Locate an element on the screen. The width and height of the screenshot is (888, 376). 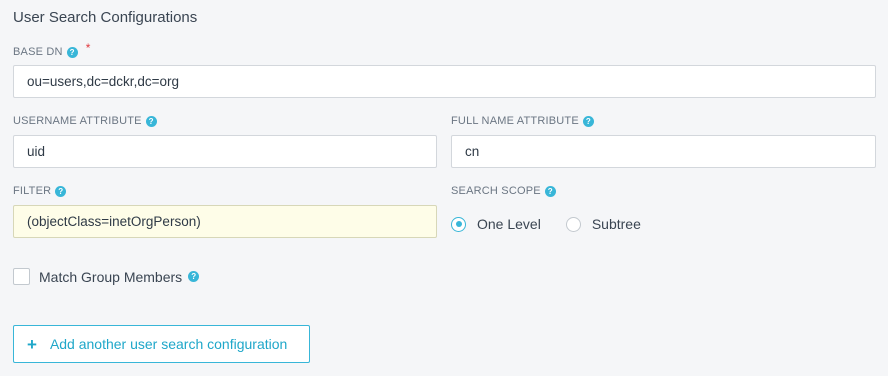
username-attribute-input: uid is located at coordinates (225, 151).